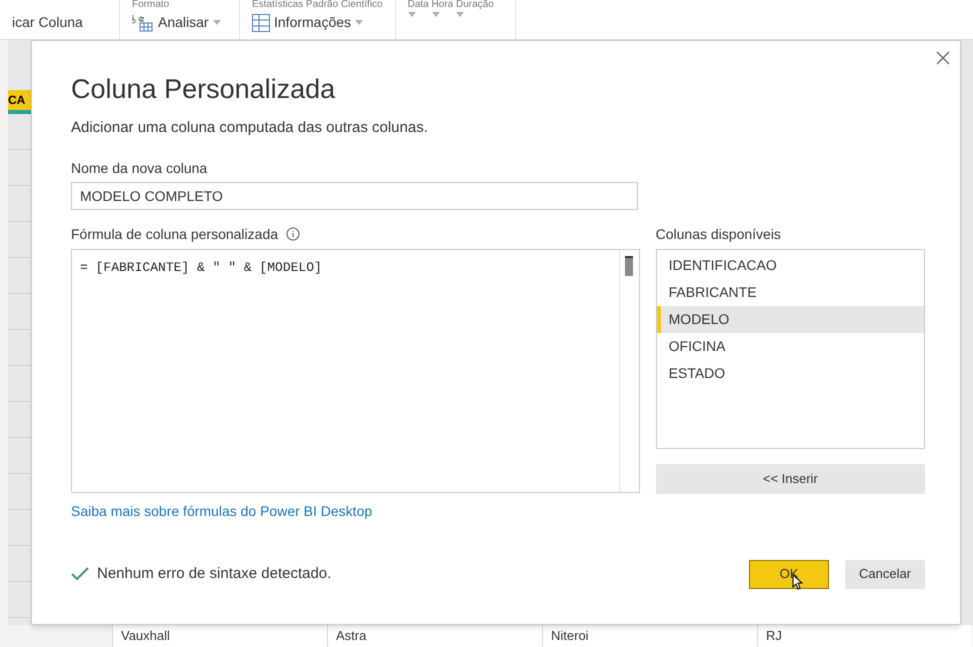 The height and width of the screenshot is (647, 973). I want to click on ribbon-group-title: Formato, so click(151, 5).